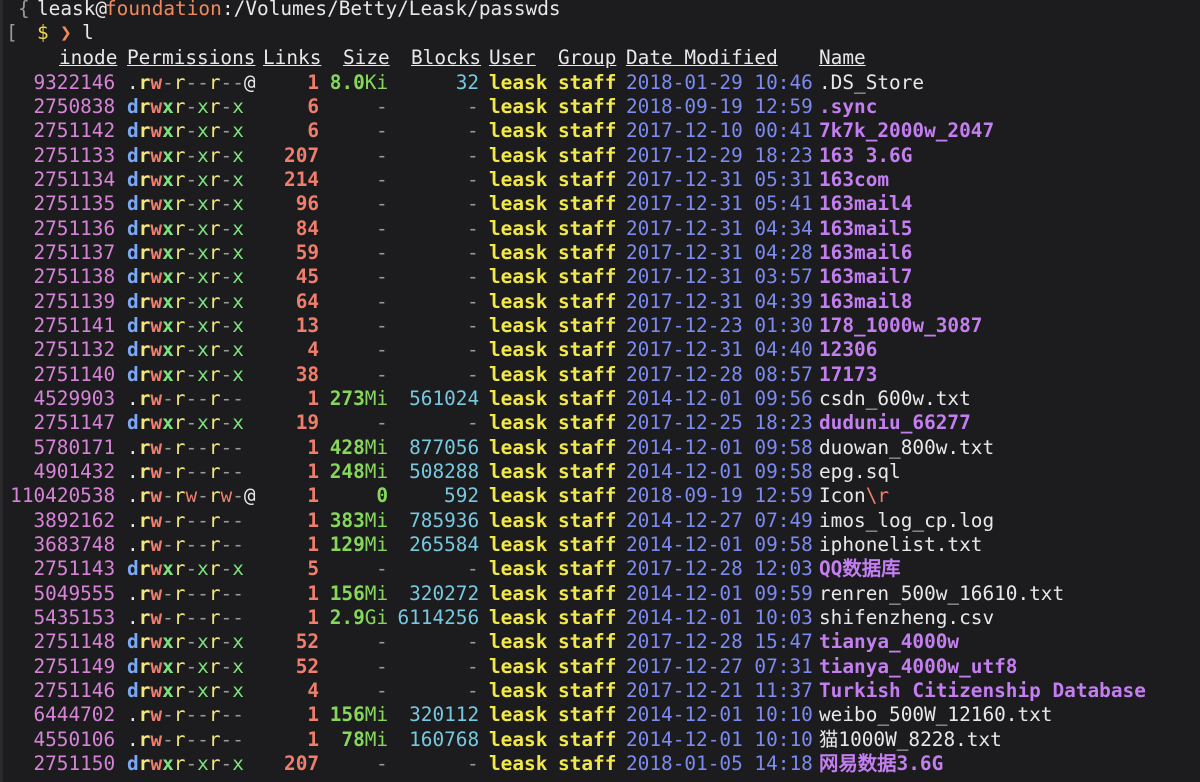 This screenshot has height=782, width=1200. I want to click on size-cell: 0, so click(382, 496).